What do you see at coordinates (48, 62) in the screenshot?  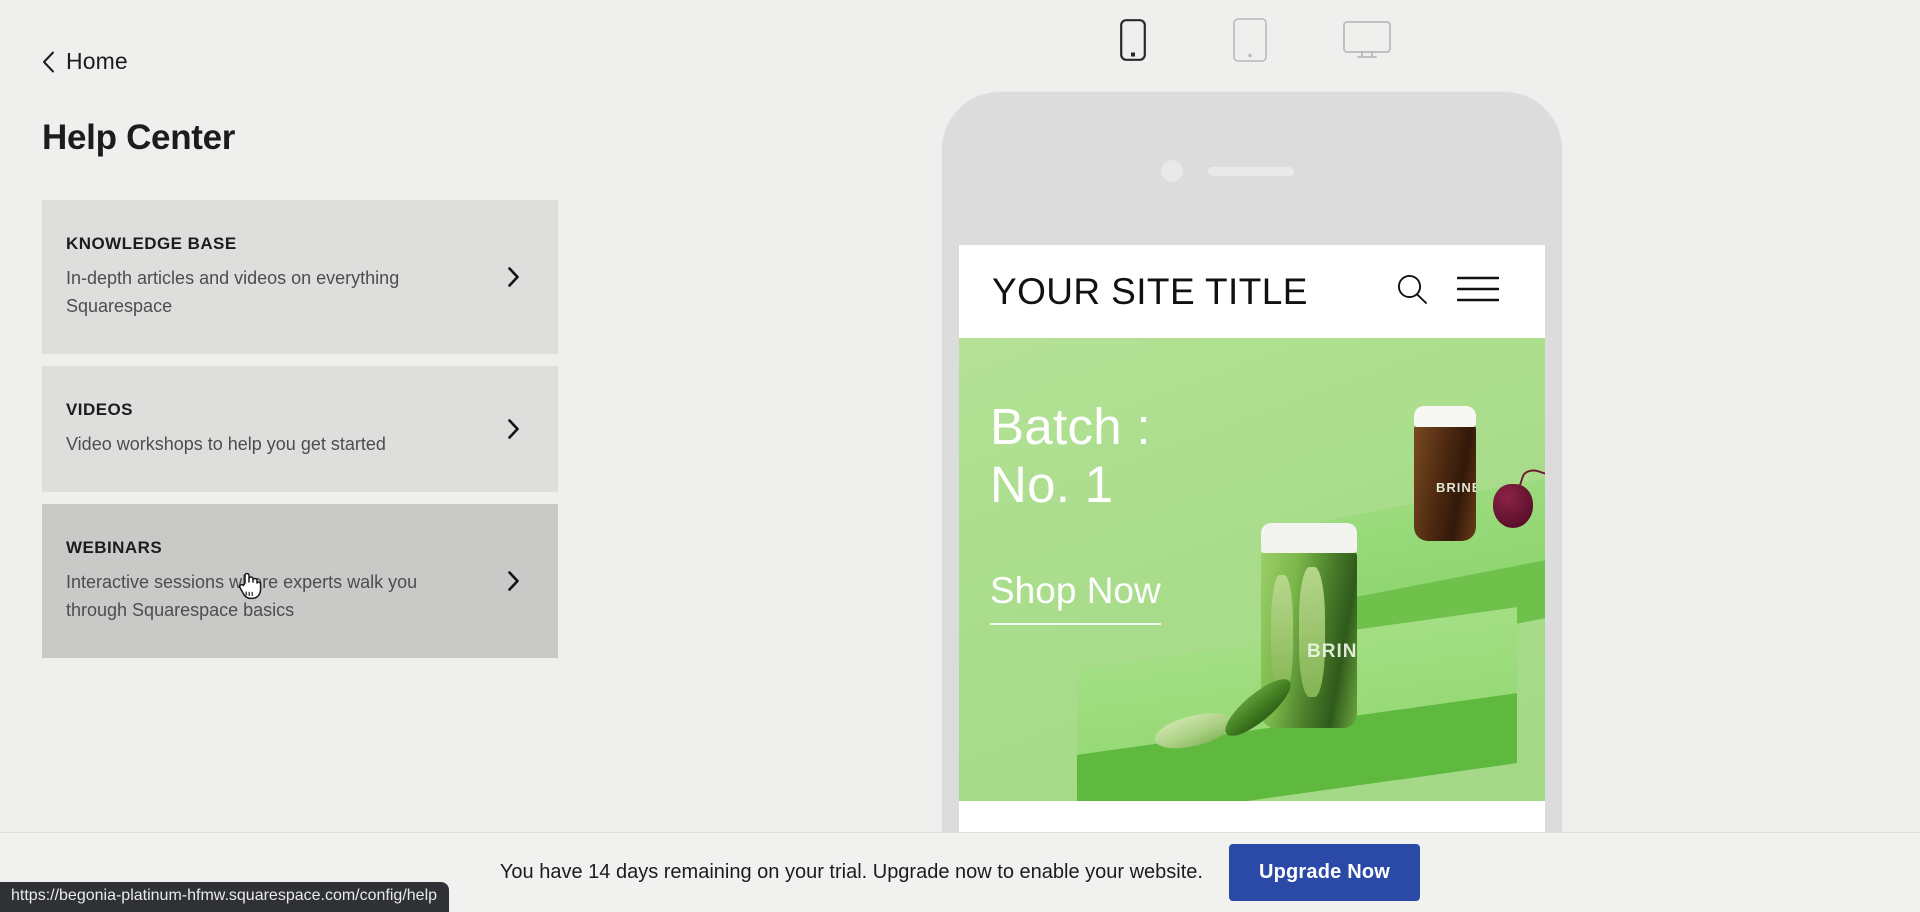 I see `chevron-left-icon` at bounding box center [48, 62].